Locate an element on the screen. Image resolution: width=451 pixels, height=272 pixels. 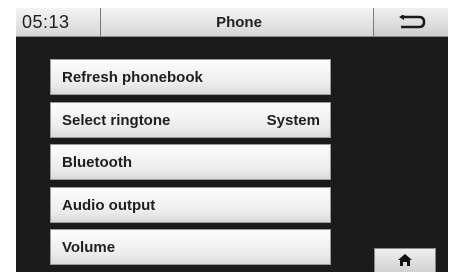
audio-output-button: Audio output is located at coordinates (190, 205).